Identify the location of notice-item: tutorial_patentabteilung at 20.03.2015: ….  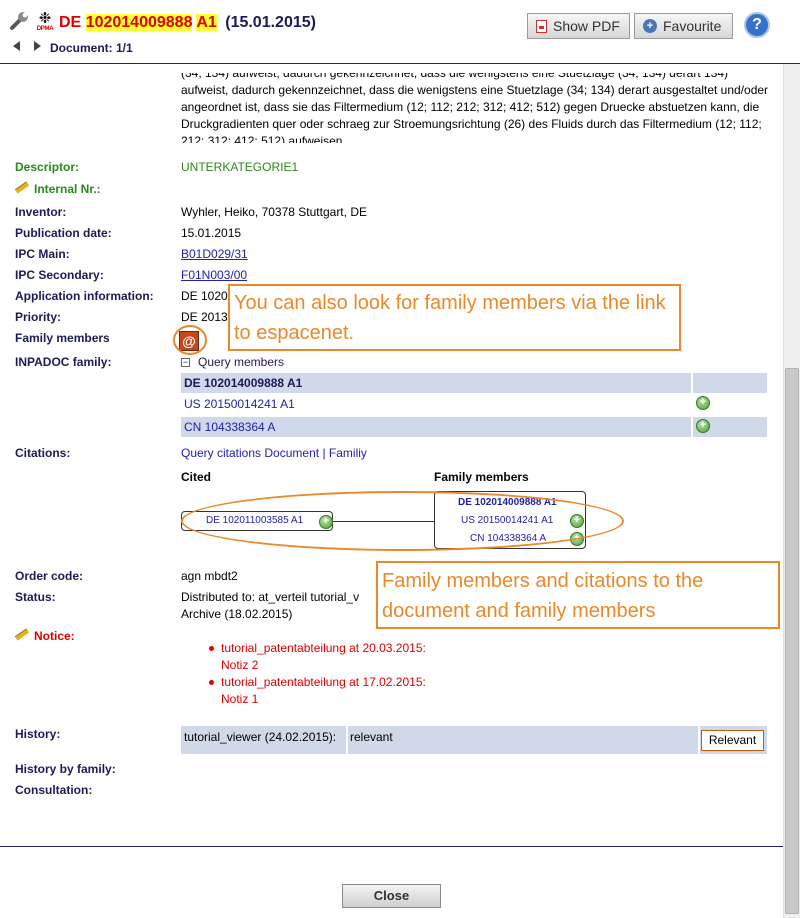
(317, 656).